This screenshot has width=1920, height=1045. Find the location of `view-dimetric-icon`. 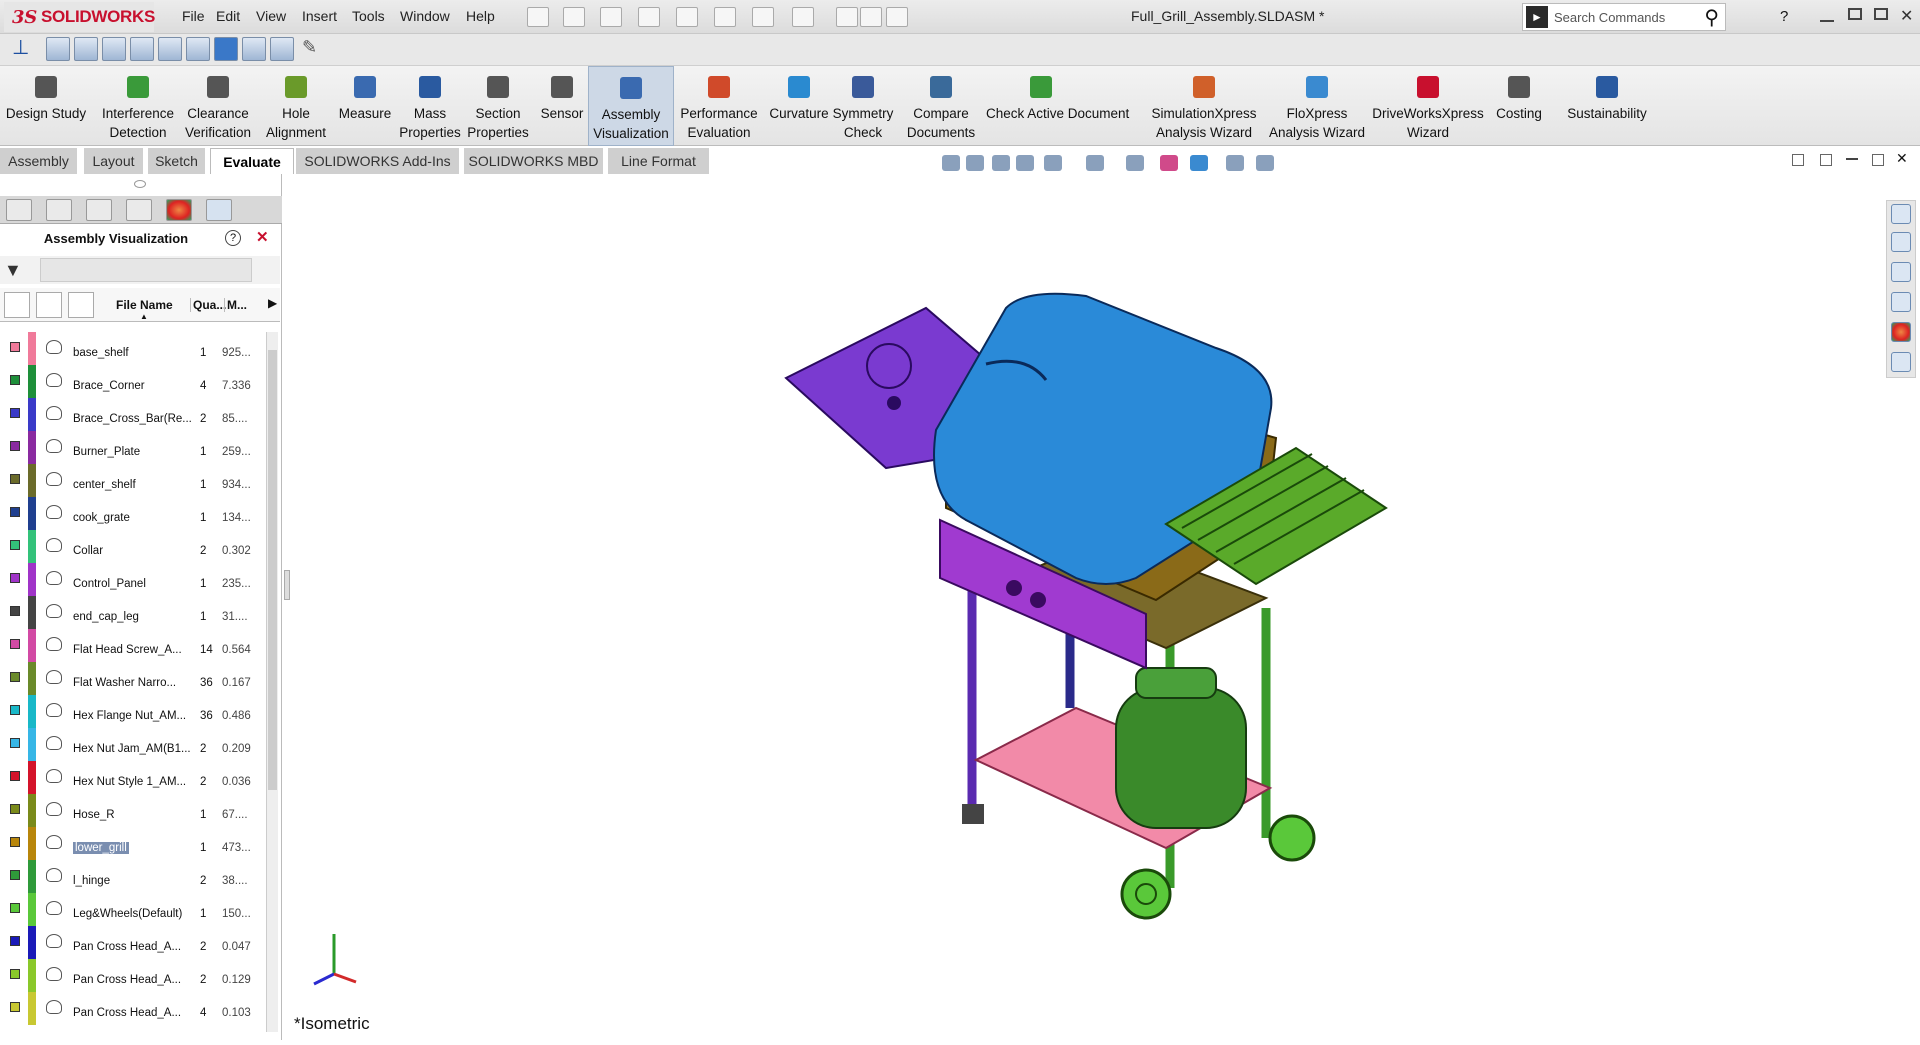

view-dimetric-icon is located at coordinates (282, 49).